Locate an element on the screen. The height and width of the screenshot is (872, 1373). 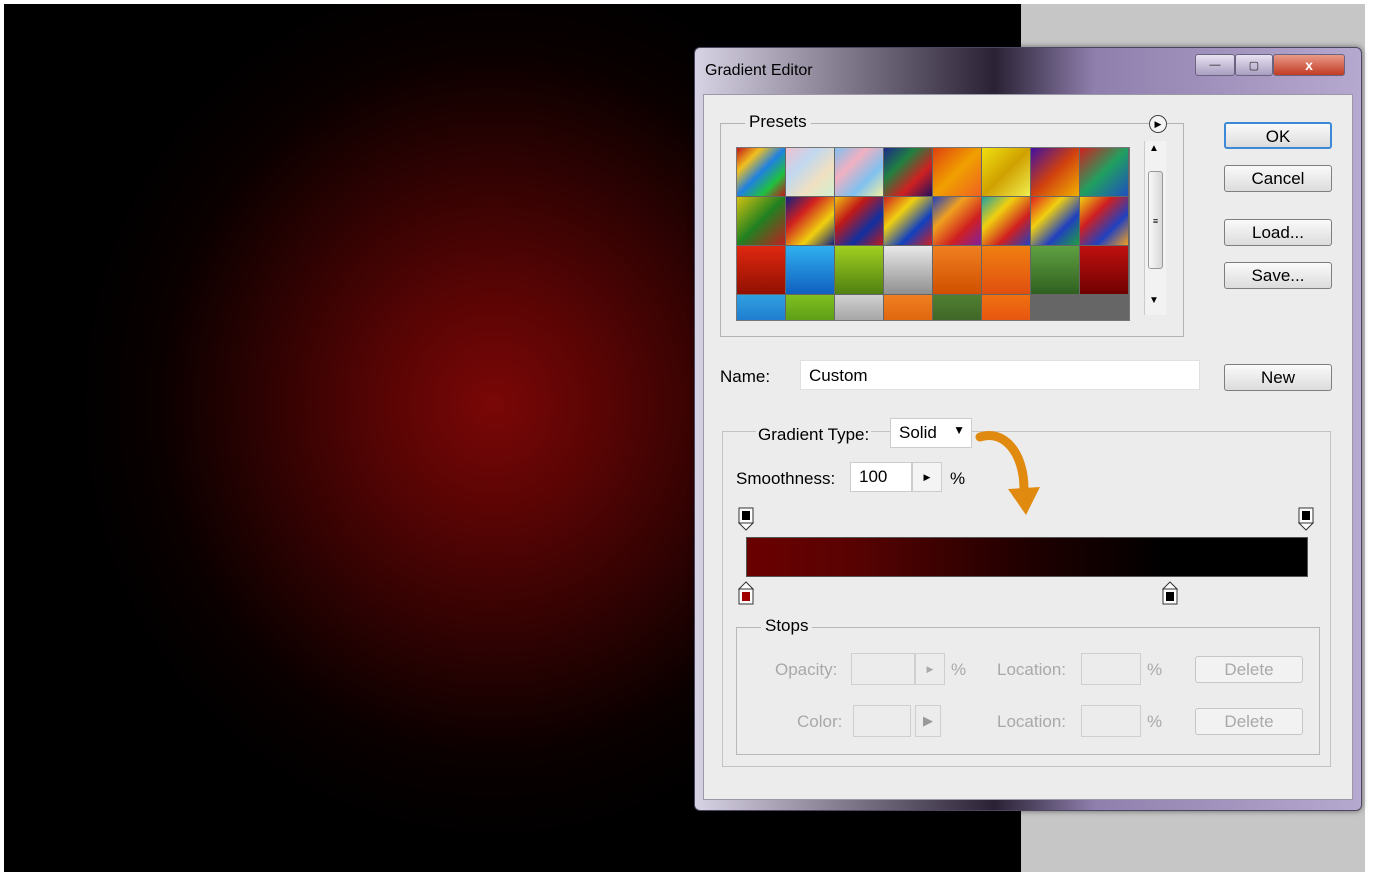
scroll-up-arrow-icon: ▲ is located at coordinates (1154, 148).